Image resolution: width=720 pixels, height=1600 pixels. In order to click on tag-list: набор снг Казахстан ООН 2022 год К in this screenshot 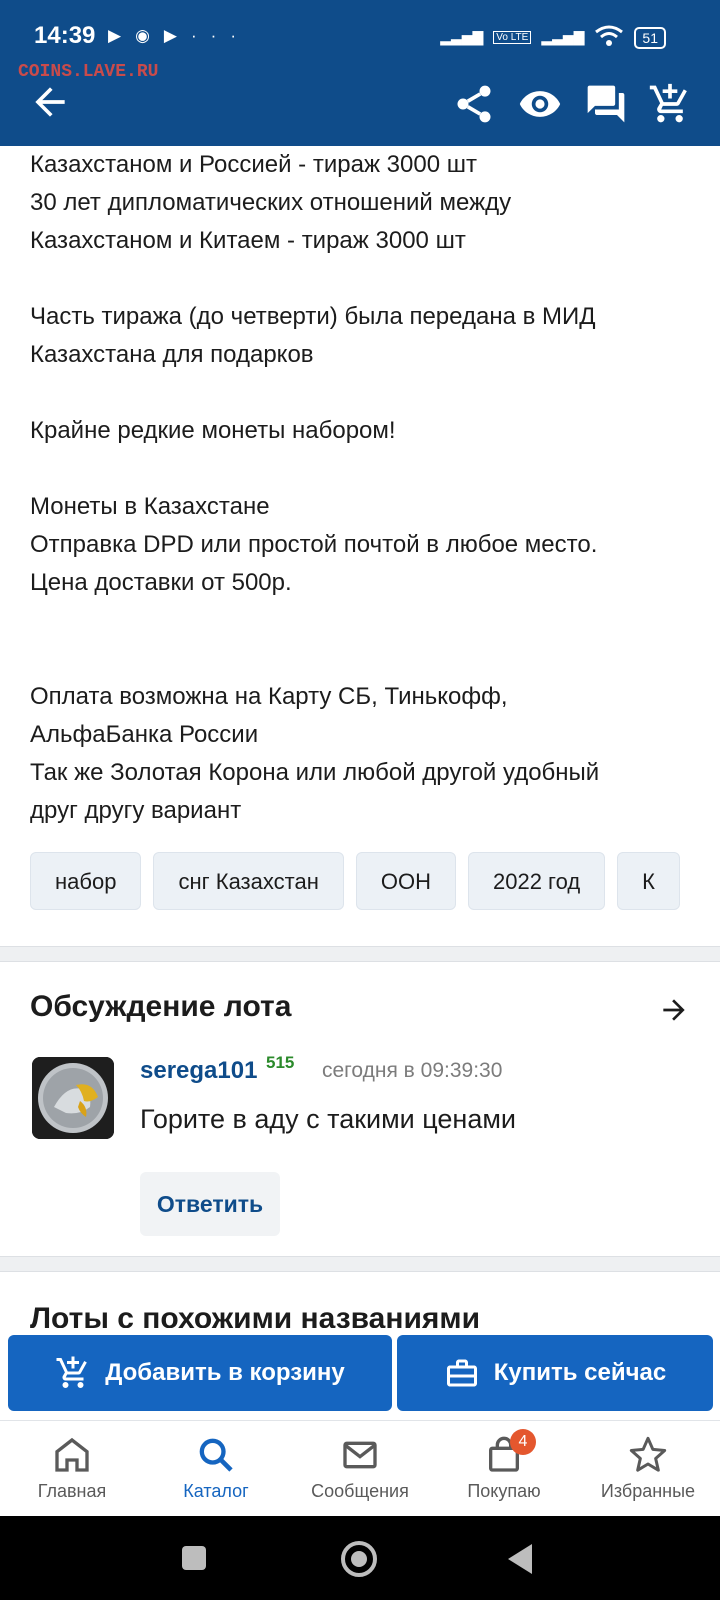, I will do `click(360, 881)`.